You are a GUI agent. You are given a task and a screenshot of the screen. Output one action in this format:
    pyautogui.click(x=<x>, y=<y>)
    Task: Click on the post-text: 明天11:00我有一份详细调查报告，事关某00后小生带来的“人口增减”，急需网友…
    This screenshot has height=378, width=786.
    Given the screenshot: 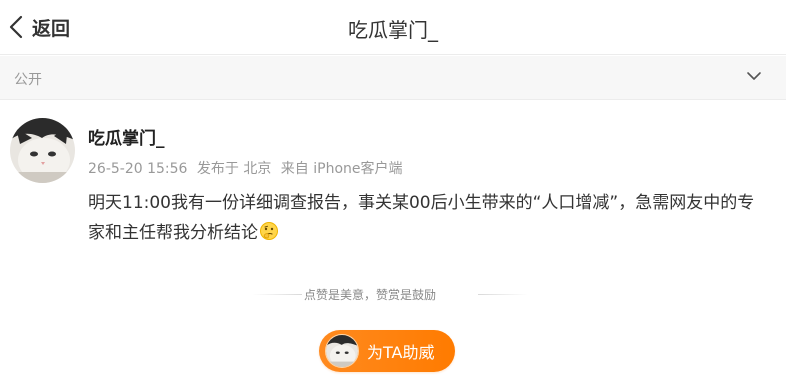 What is the action you would take?
    pyautogui.click(x=421, y=218)
    